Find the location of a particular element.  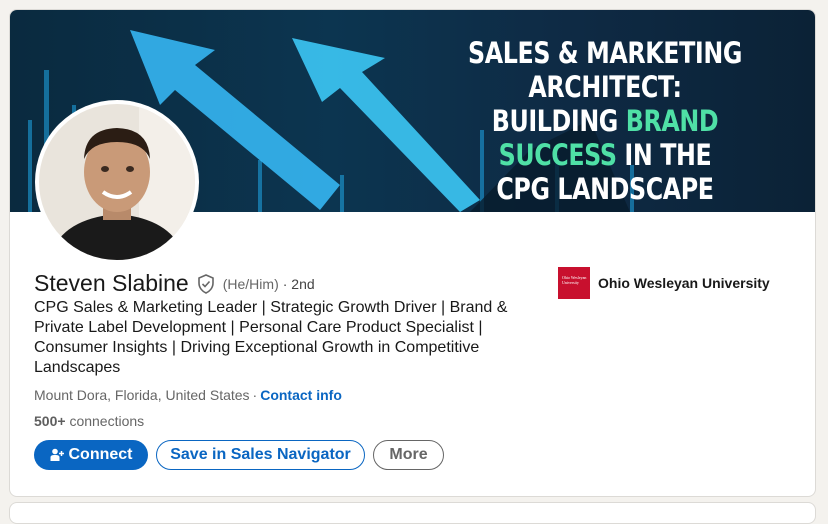

save-in-sales-navigator-button: Save in Sales Navigator is located at coordinates (260, 455).